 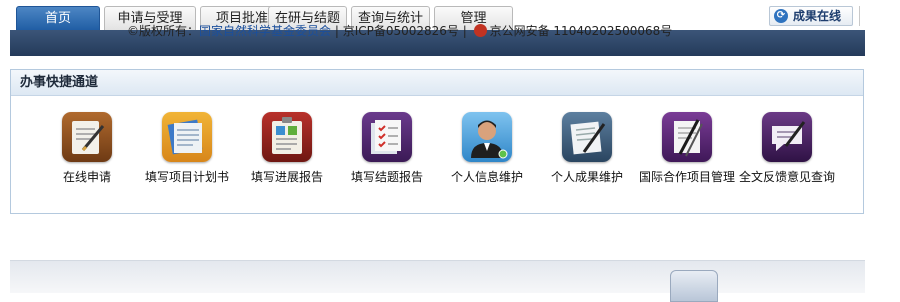 I want to click on final-report-icon, so click(x=387, y=137).